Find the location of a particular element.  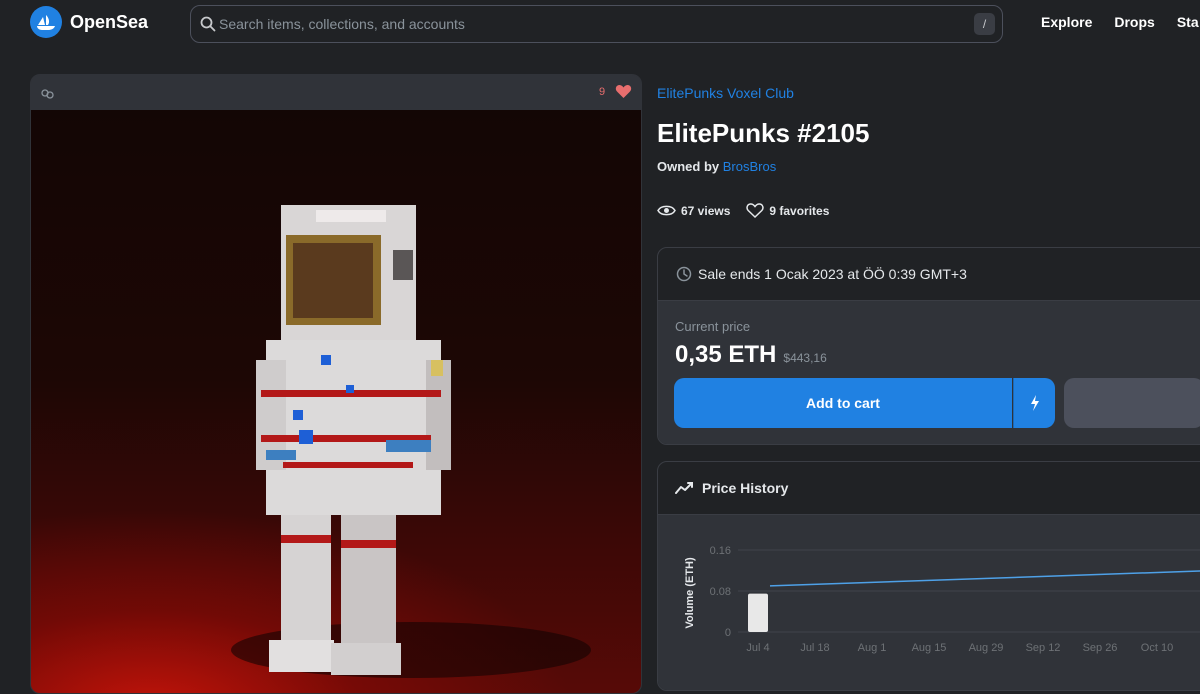

nav-drops: Drops is located at coordinates (1134, 22).